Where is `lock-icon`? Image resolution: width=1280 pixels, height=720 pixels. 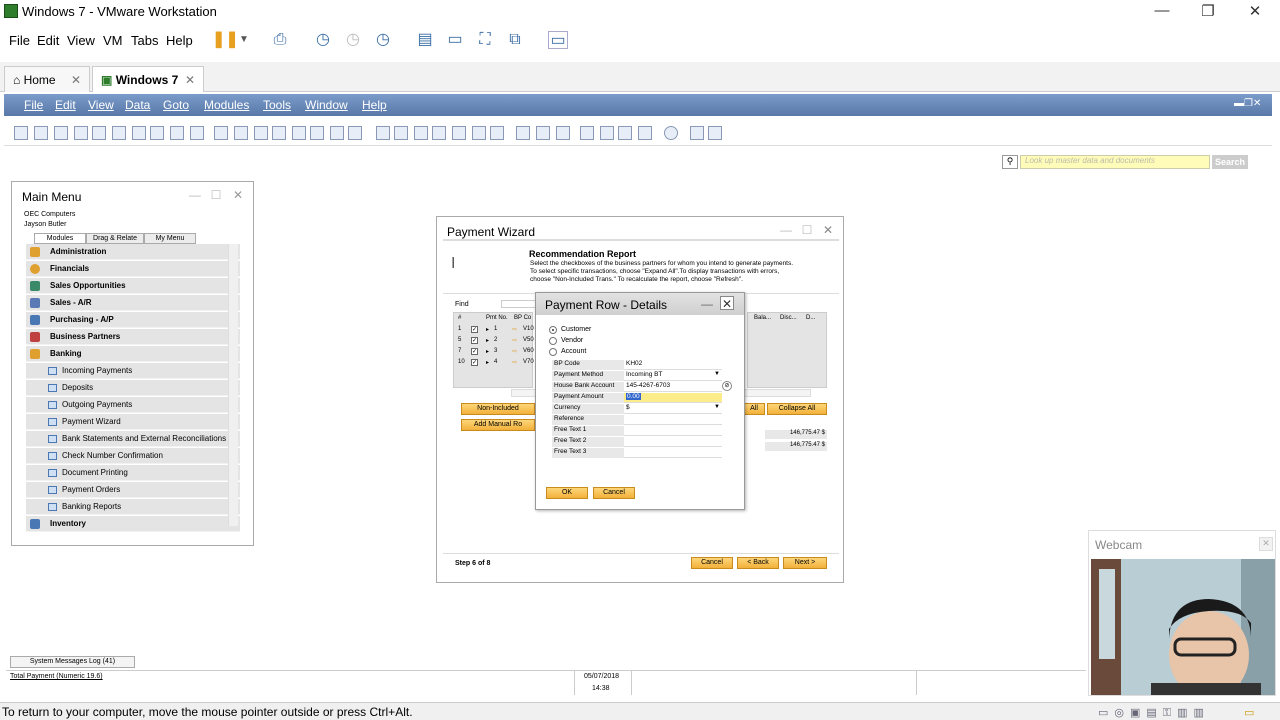 lock-icon is located at coordinates (197, 133).